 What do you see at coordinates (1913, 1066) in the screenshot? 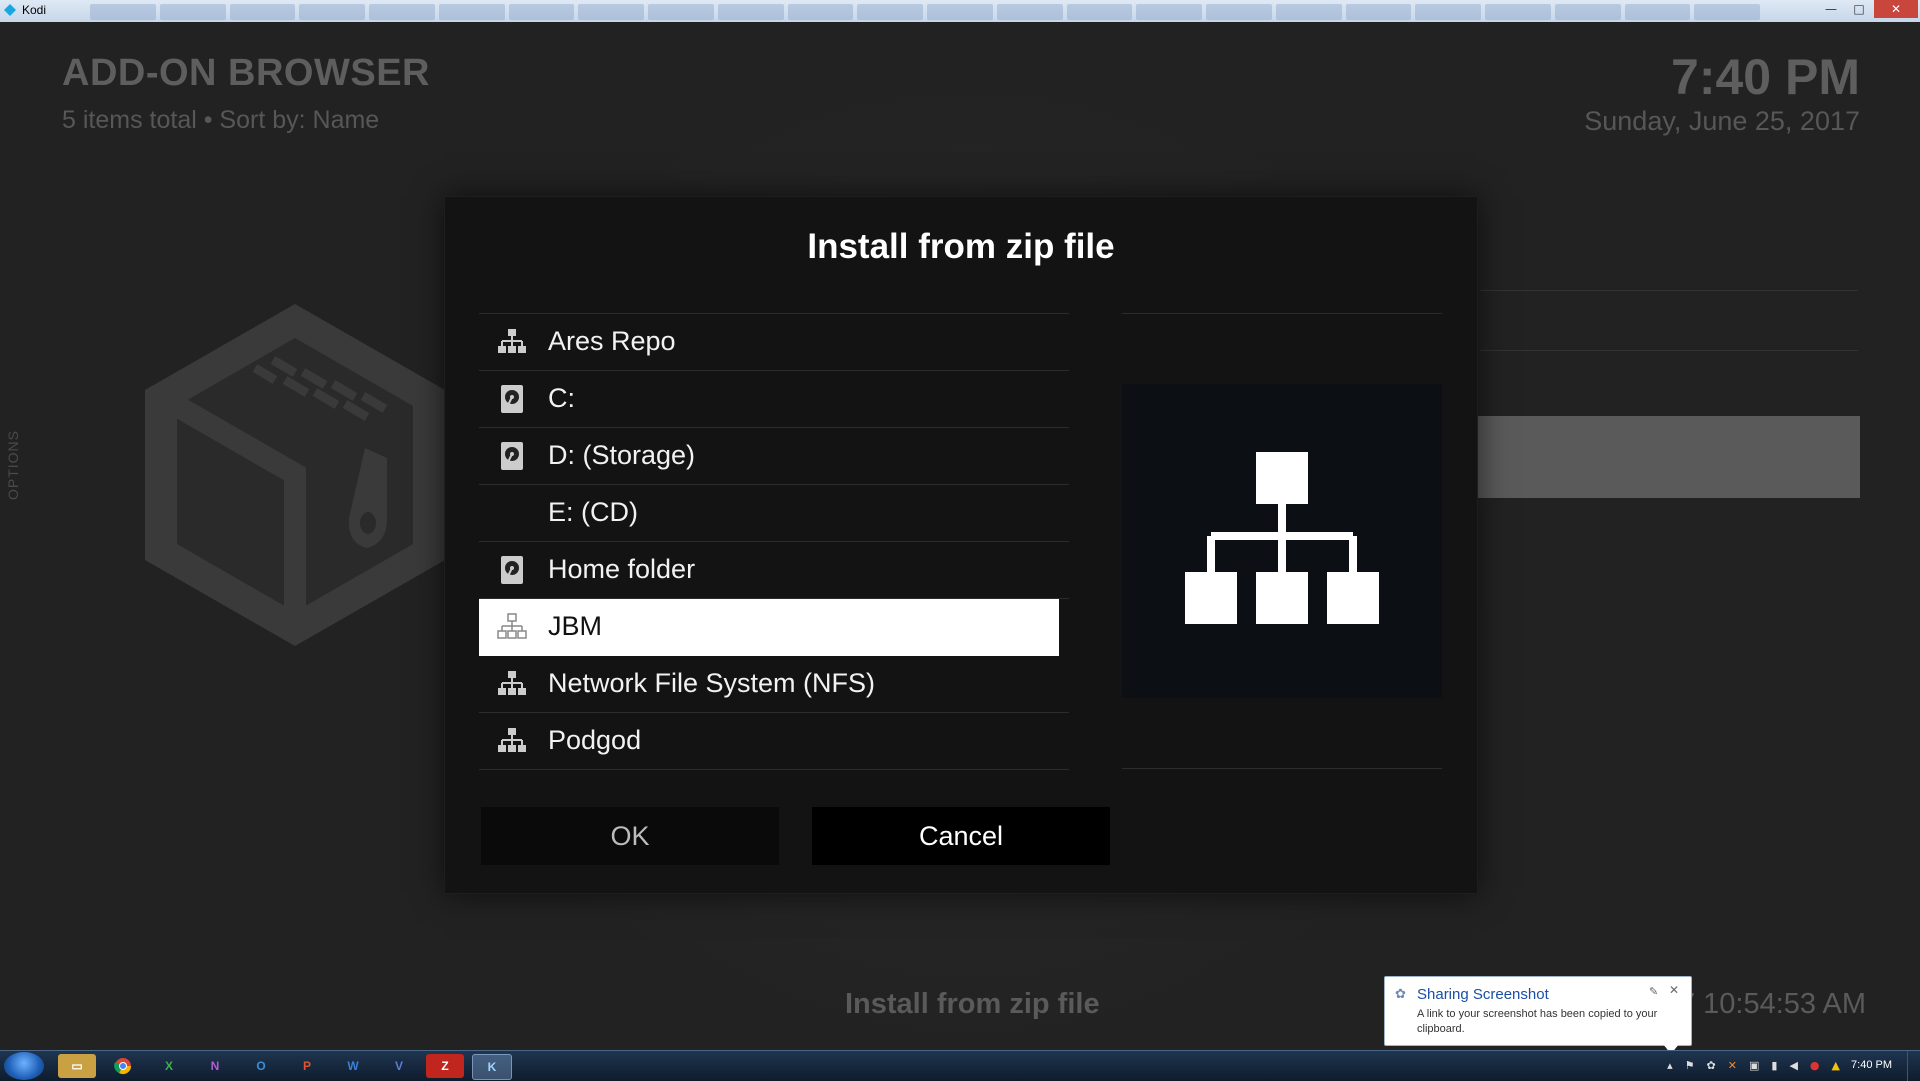
I see `show-desktop-button` at bounding box center [1913, 1066].